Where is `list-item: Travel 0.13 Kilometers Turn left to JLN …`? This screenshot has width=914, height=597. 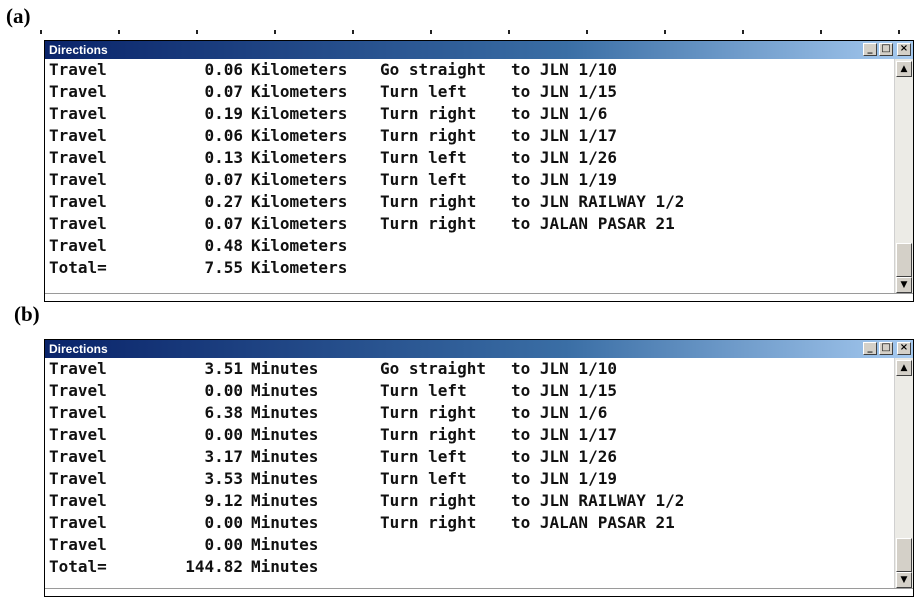
list-item: Travel 0.13 Kilometers Turn left to JLN … is located at coordinates (333, 158).